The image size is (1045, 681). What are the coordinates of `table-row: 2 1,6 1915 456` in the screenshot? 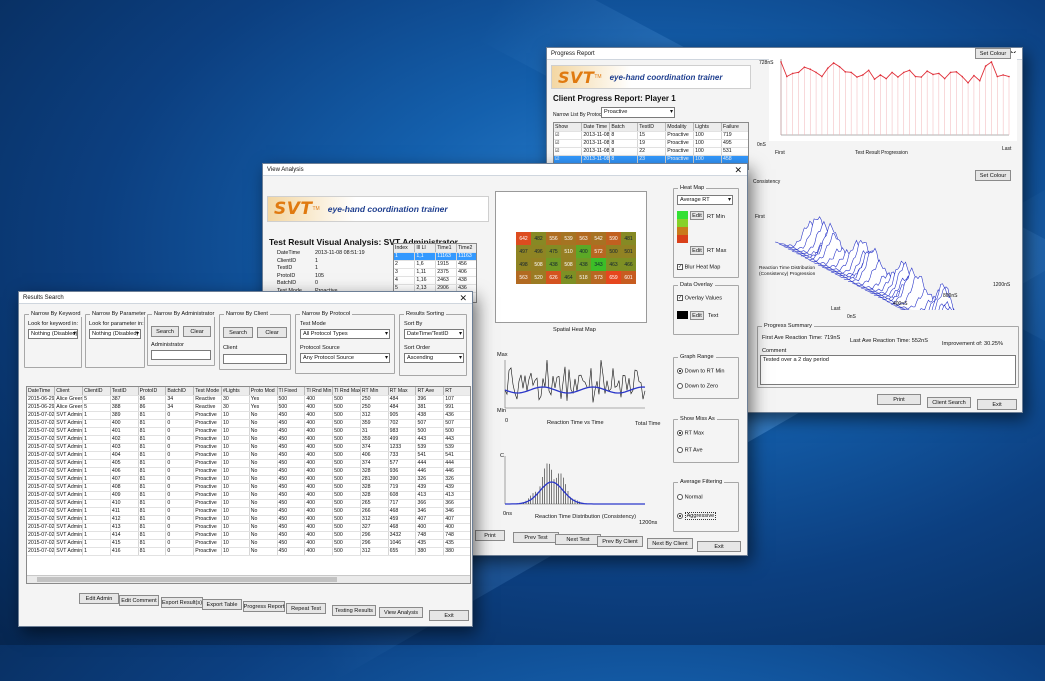 It's located at (435, 264).